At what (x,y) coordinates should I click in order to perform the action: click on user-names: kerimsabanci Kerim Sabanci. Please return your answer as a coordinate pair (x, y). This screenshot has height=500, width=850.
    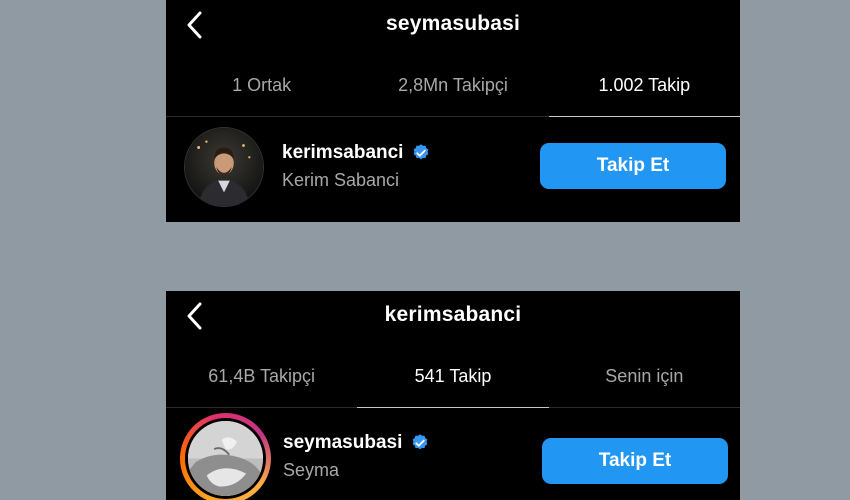
    Looking at the image, I should click on (356, 166).